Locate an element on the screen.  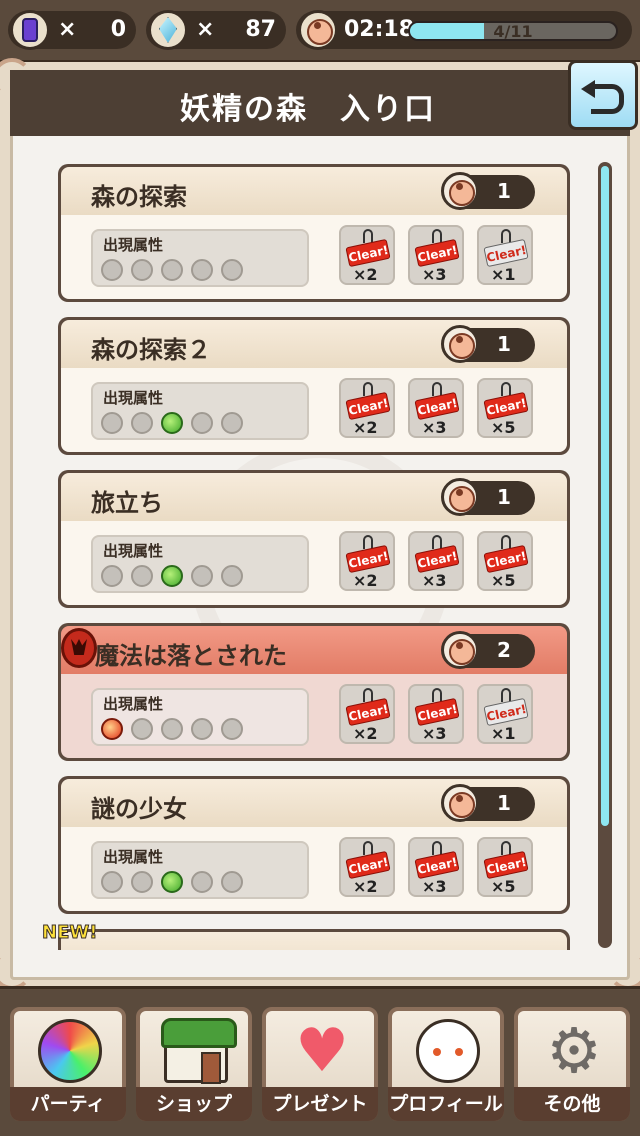
quest-header: 謎の少女 1 is located at coordinates (314, 803).